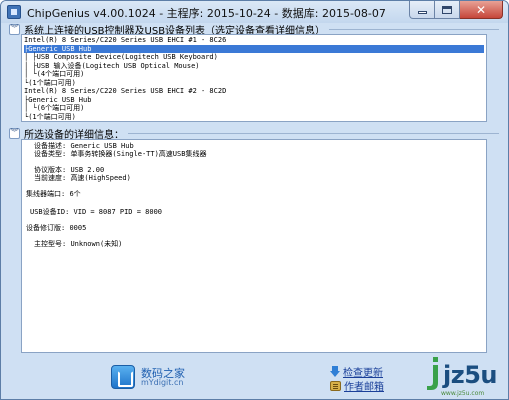 This screenshot has height=400, width=509. What do you see at coordinates (78, 228) in the screenshot?
I see `detail-value: 0005` at bounding box center [78, 228].